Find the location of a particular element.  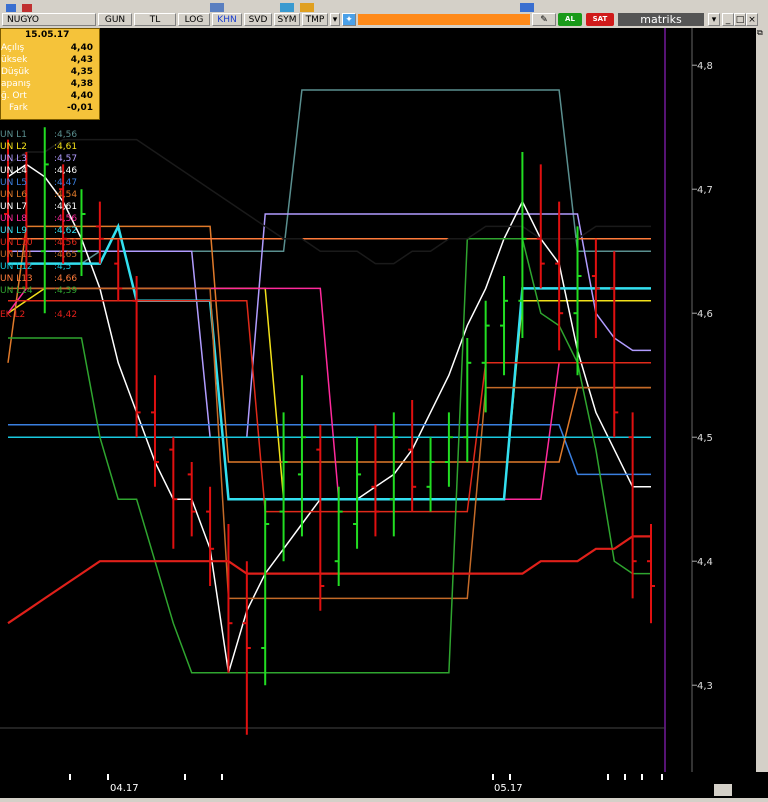

window-restore-icon: ⧉ is located at coordinates (762, 33).